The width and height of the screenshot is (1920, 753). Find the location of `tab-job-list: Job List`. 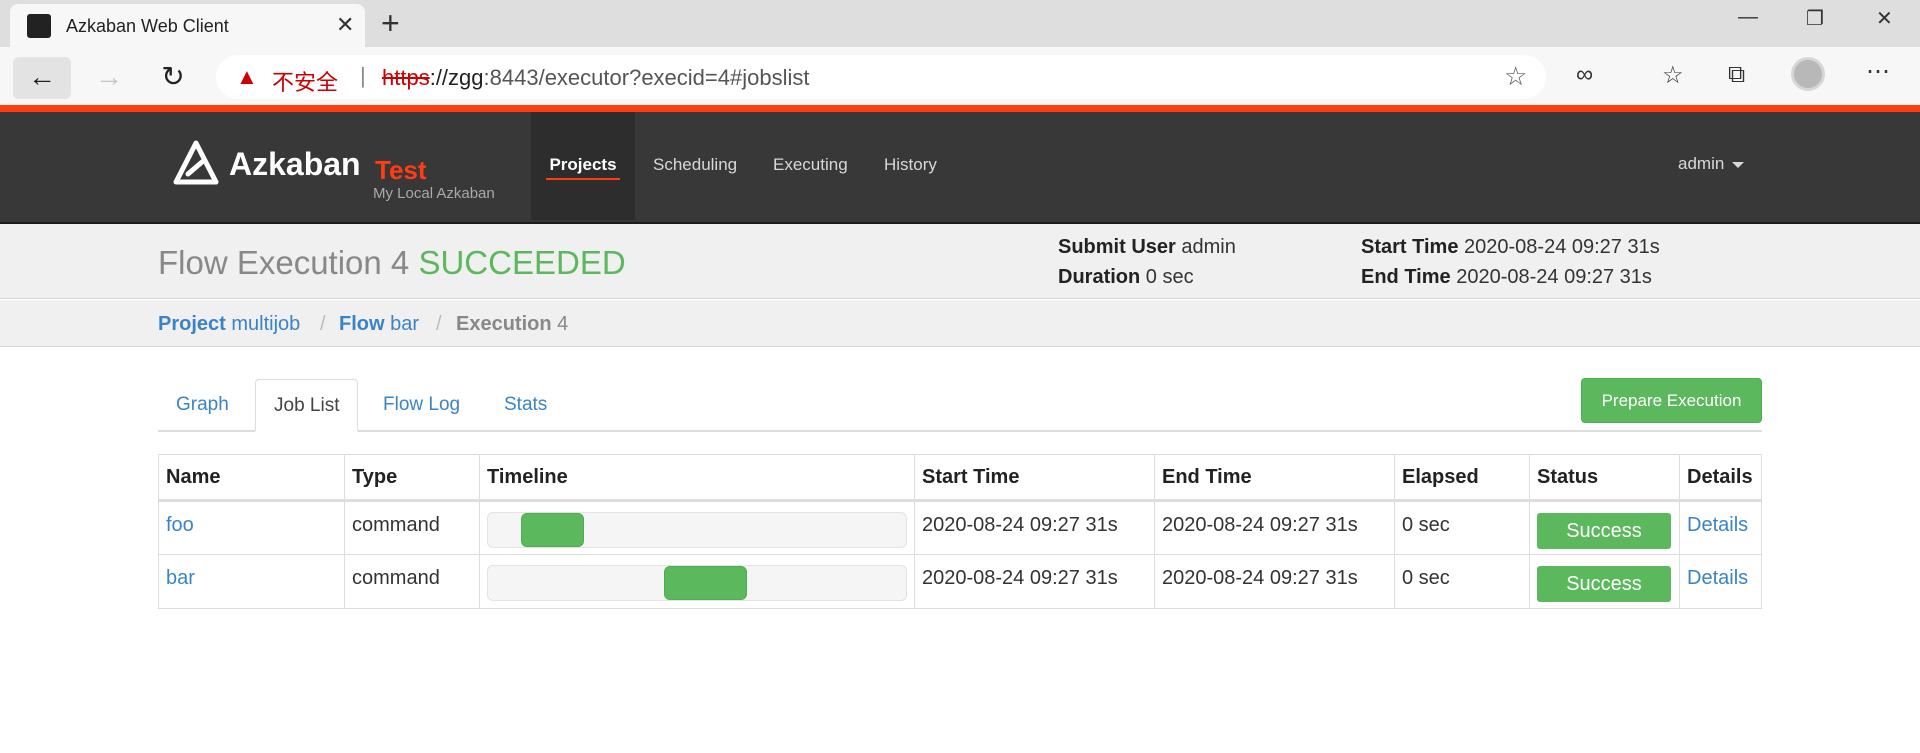

tab-job-list: Job List is located at coordinates (307, 405).